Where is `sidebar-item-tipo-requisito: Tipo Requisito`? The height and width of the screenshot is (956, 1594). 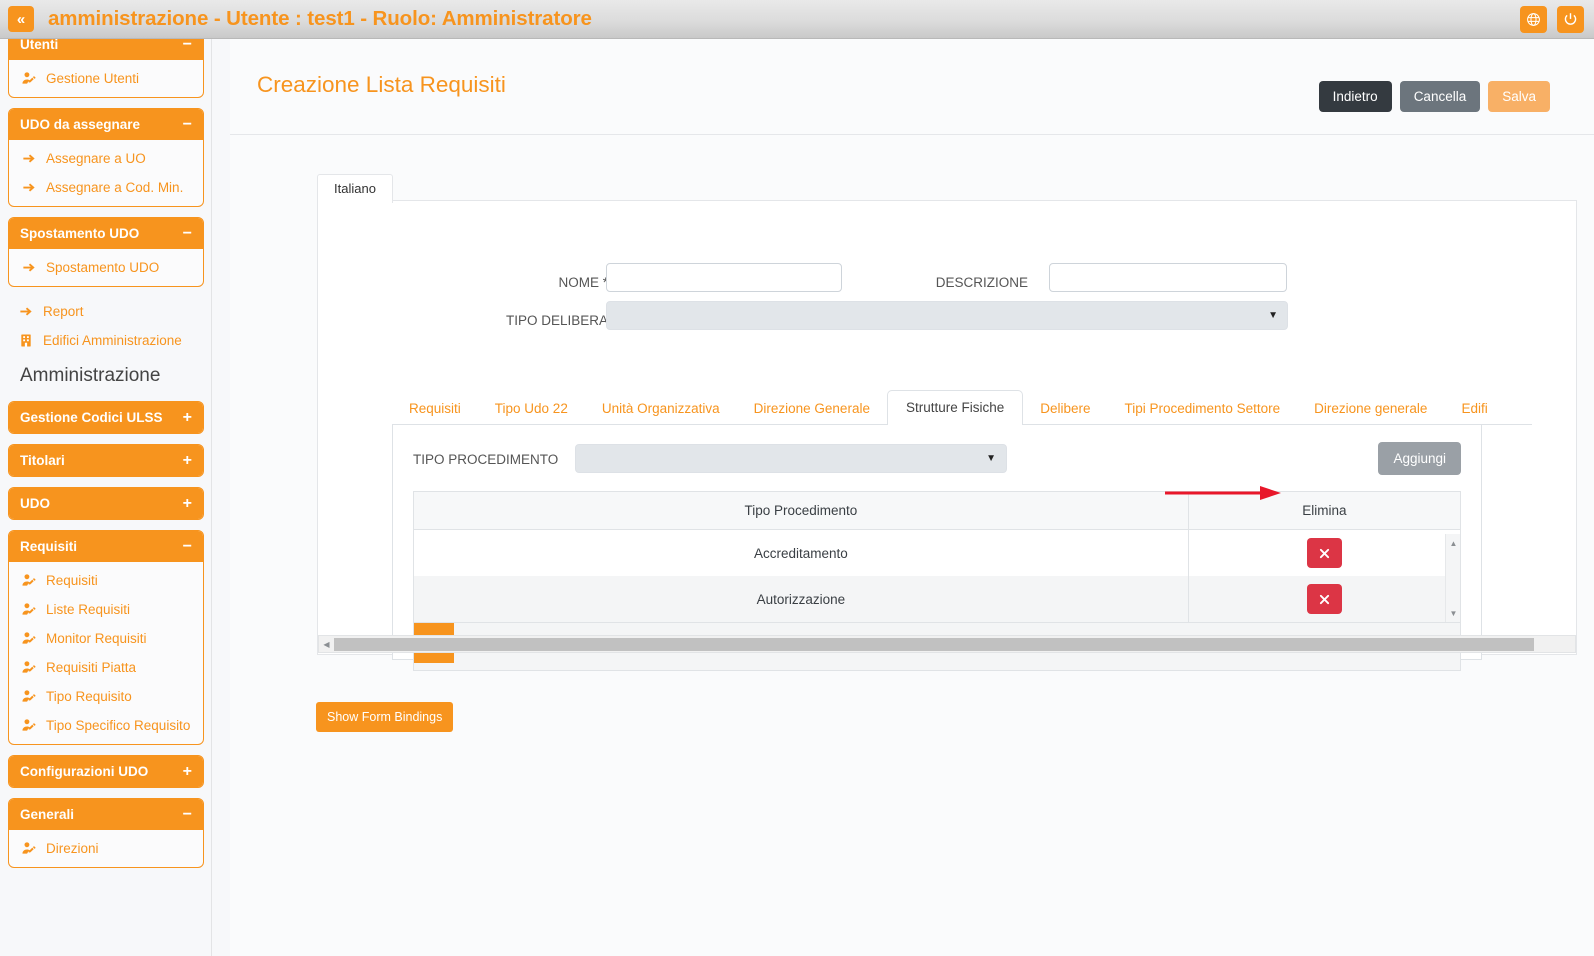
sidebar-item-tipo-requisito: Tipo Requisito is located at coordinates (106, 696).